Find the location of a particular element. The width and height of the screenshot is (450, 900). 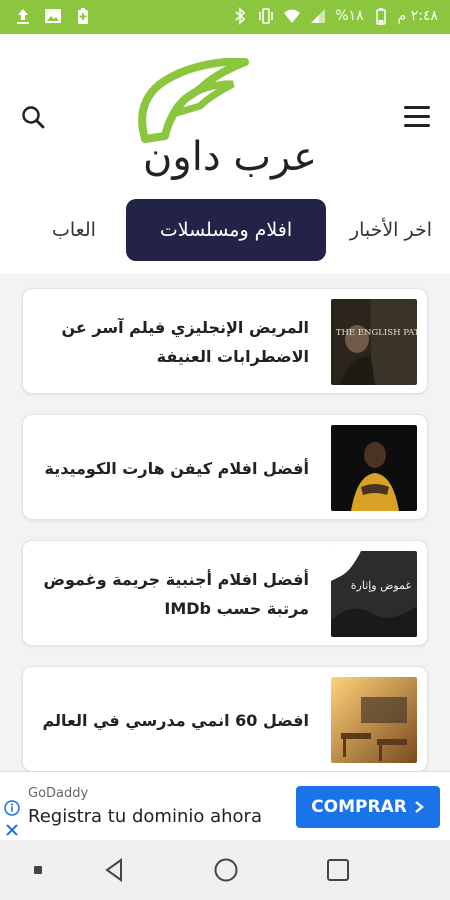

signal-icon is located at coordinates (318, 16).